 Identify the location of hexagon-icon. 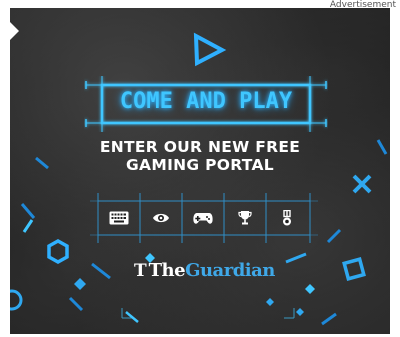
(58, 251).